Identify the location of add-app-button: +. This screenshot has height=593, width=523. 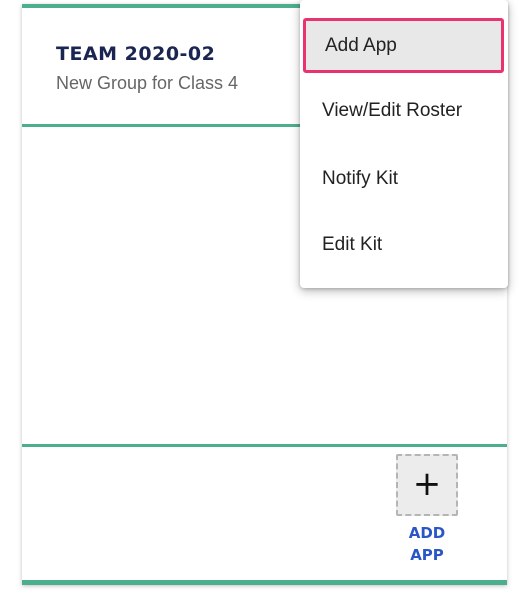
(427, 485).